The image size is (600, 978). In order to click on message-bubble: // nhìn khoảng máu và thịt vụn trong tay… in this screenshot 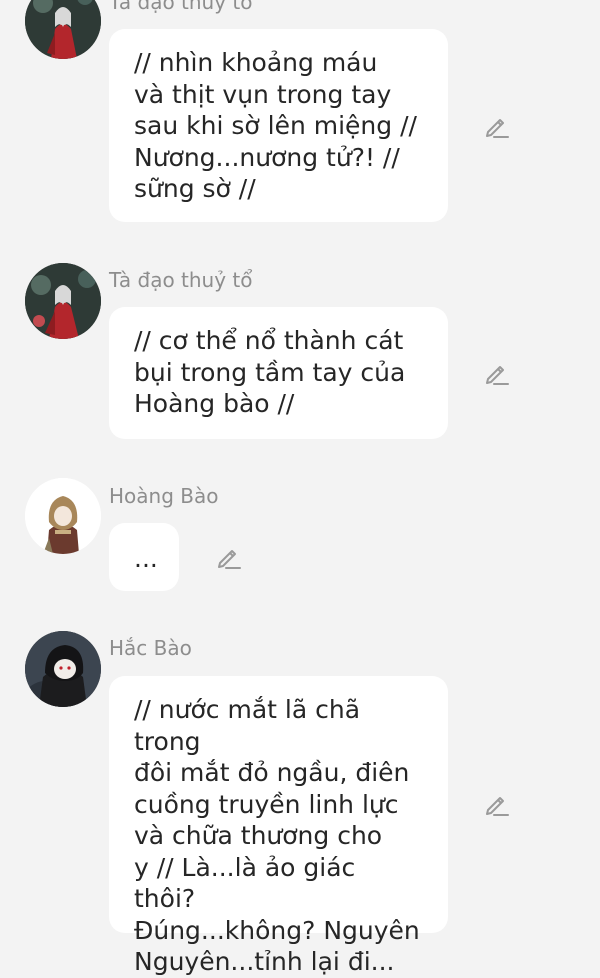, I will do `click(278, 125)`.